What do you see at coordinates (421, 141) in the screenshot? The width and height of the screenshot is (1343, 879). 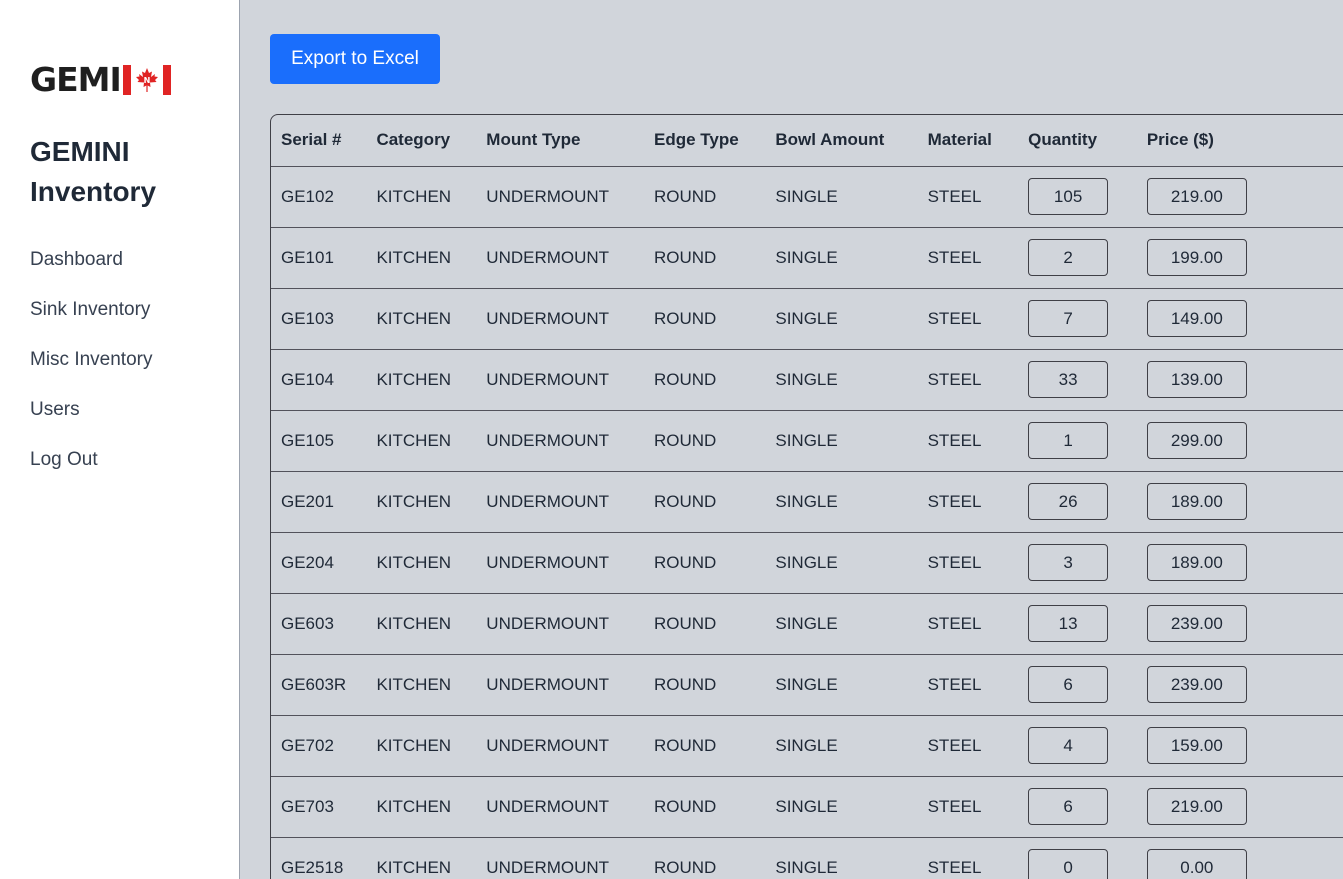 I see `column-header-category: Category` at bounding box center [421, 141].